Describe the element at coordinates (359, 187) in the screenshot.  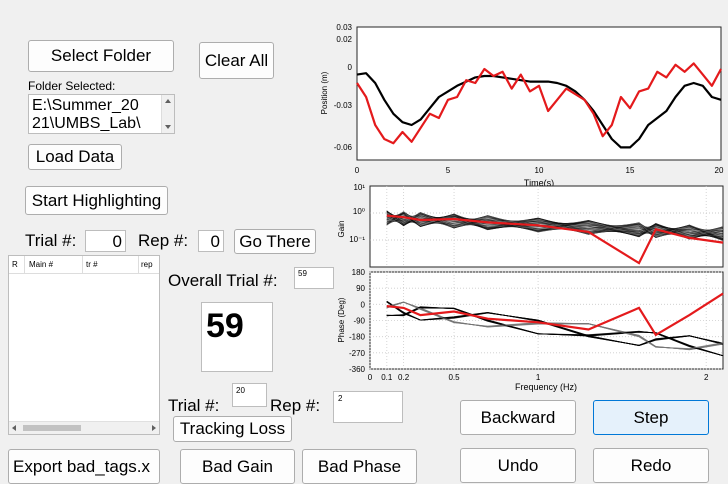
I see `gain-ytick-label: 10¹` at that location.